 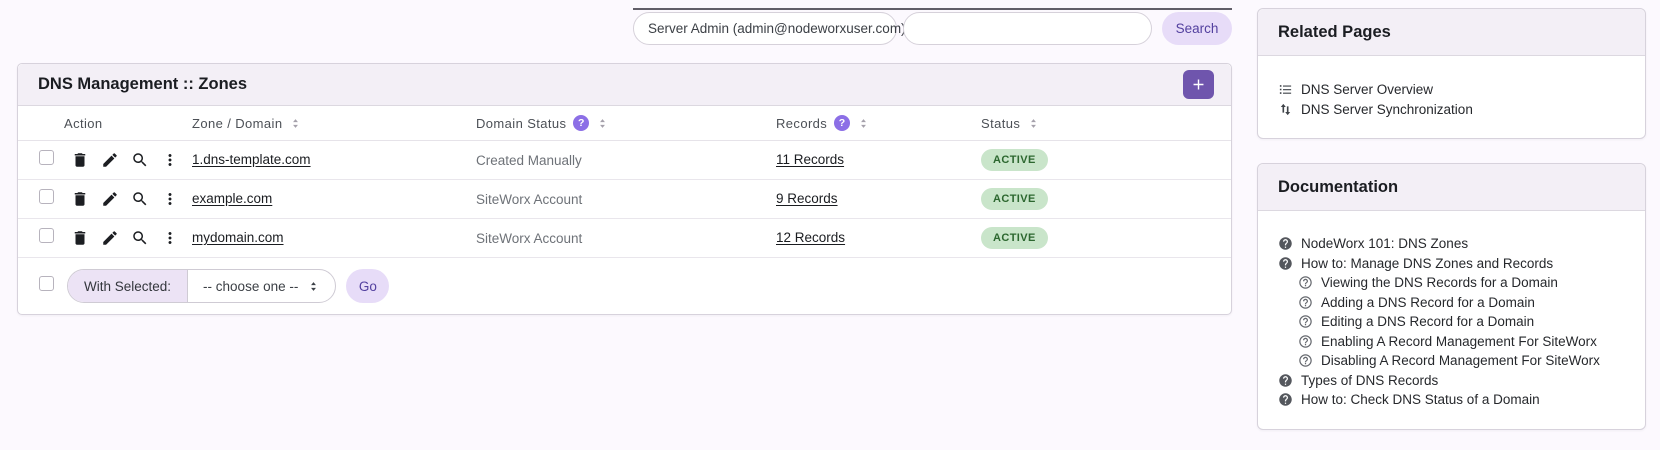 I want to click on doc-link: Editing a DNS Record for a Domain, so click(x=1461, y=322).